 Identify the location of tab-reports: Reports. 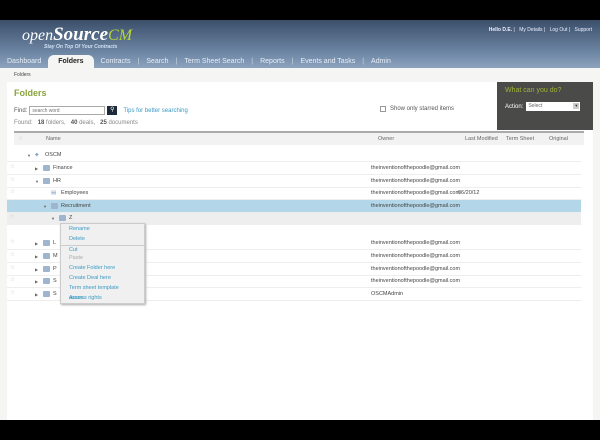
(272, 61).